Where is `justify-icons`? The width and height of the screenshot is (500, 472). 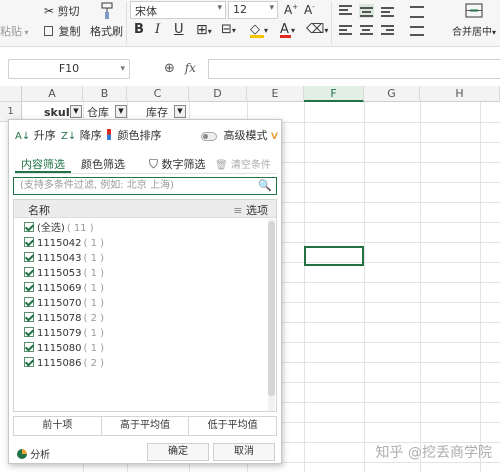 justify-icons is located at coordinates (417, 13).